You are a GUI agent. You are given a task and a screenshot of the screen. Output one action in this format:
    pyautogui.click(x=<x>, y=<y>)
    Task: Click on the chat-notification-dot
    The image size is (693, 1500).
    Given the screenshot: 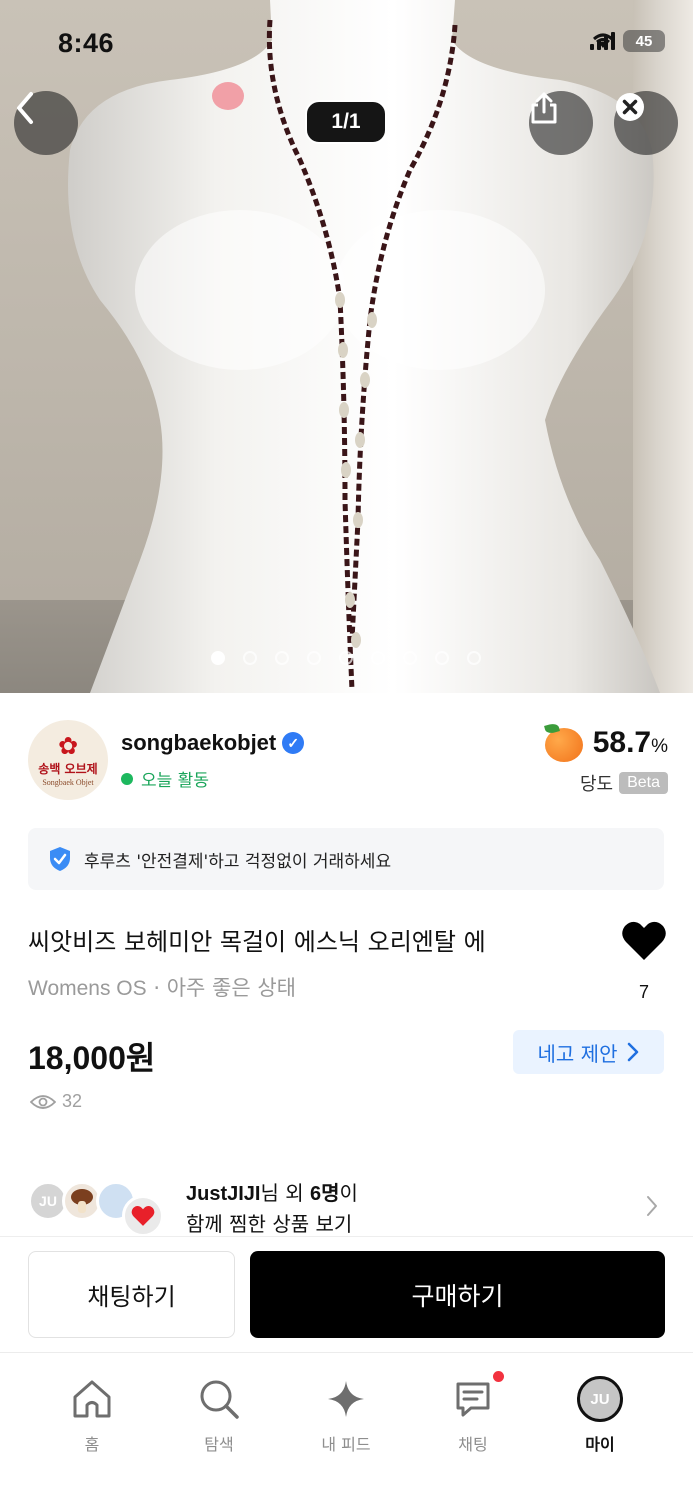 What is the action you would take?
    pyautogui.click(x=498, y=1376)
    